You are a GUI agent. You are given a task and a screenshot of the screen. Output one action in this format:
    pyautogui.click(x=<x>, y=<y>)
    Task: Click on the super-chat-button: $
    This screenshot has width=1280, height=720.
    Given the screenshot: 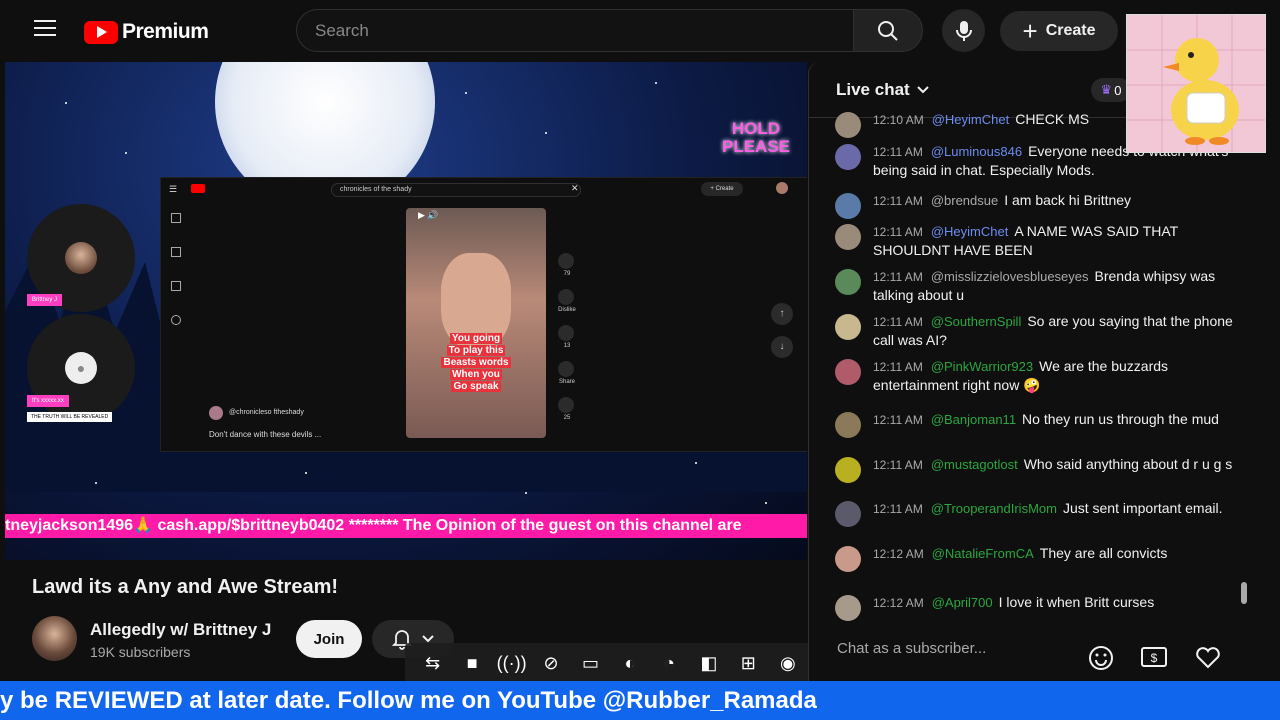 What is the action you would take?
    pyautogui.click(x=1154, y=658)
    